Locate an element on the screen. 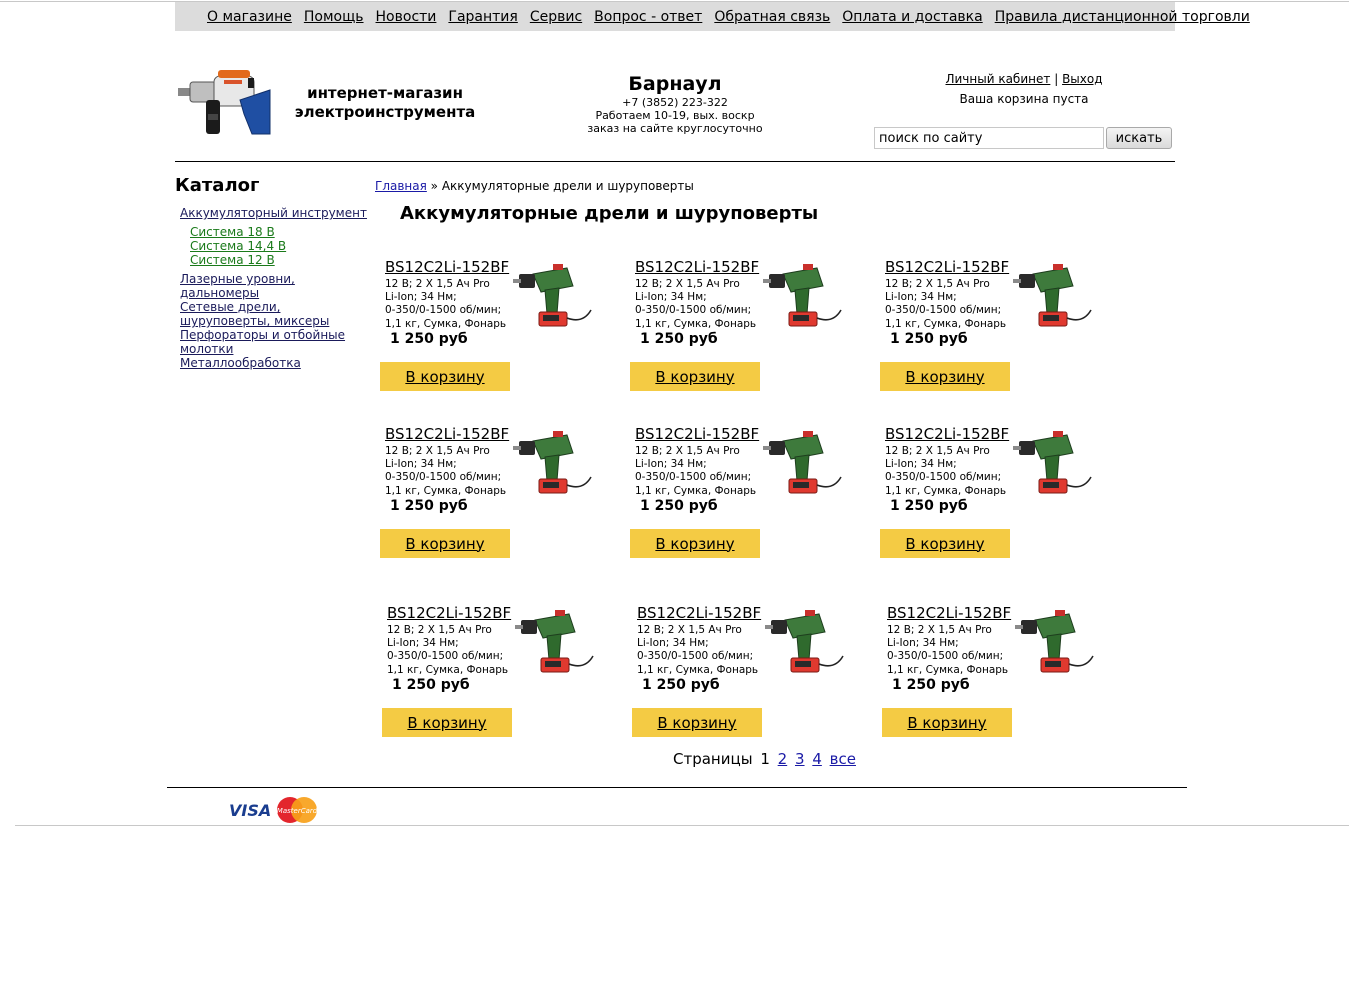 This screenshot has width=1349, height=1000. nav-remote-trade-rules: Правила дистанционной торговли is located at coordinates (1122, 17).